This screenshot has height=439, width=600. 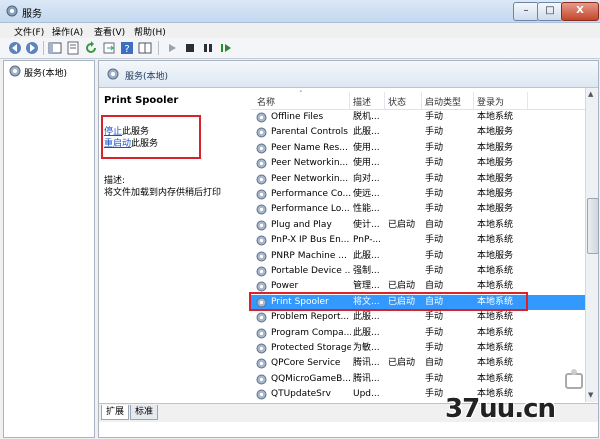 What do you see at coordinates (590, 94) in the screenshot?
I see `scroll-up-icon: ▲` at bounding box center [590, 94].